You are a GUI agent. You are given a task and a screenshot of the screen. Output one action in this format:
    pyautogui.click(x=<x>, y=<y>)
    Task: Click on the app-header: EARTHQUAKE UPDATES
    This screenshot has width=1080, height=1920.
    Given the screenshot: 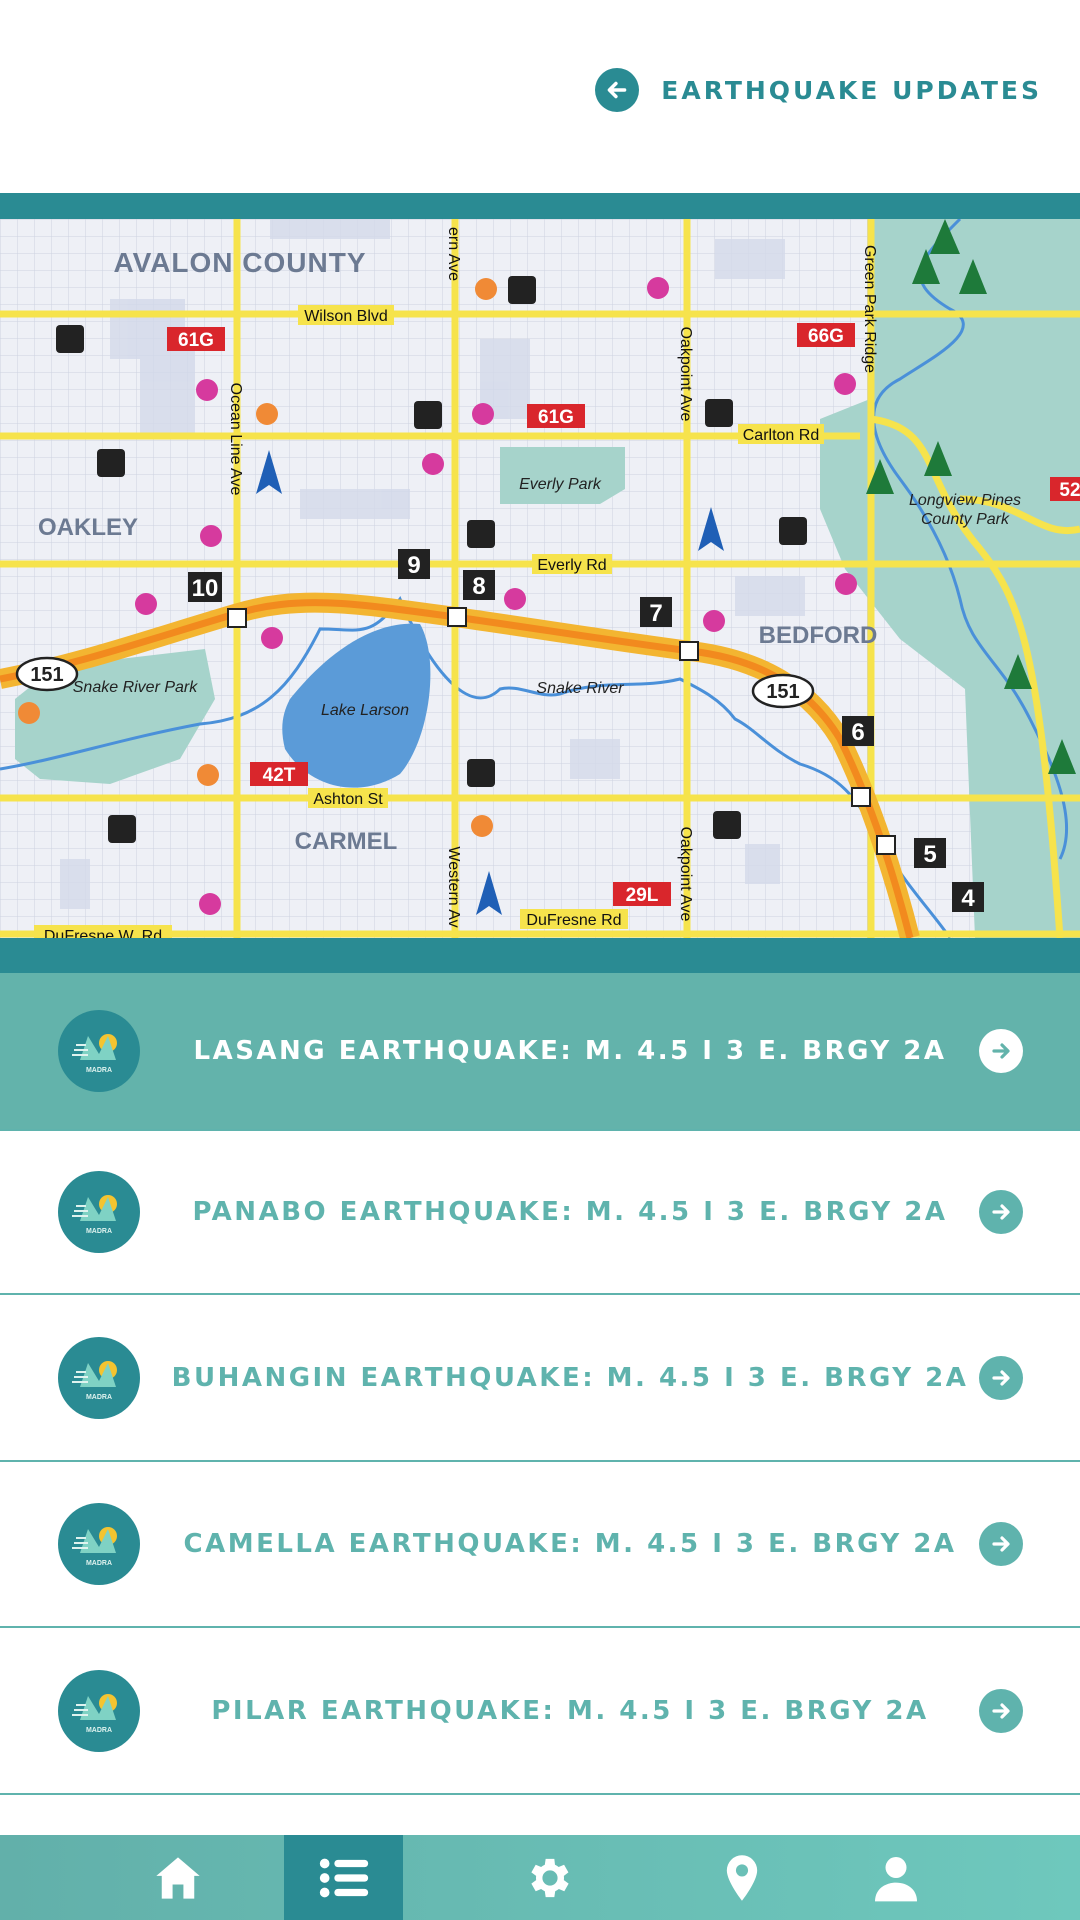 What is the action you would take?
    pyautogui.click(x=540, y=96)
    